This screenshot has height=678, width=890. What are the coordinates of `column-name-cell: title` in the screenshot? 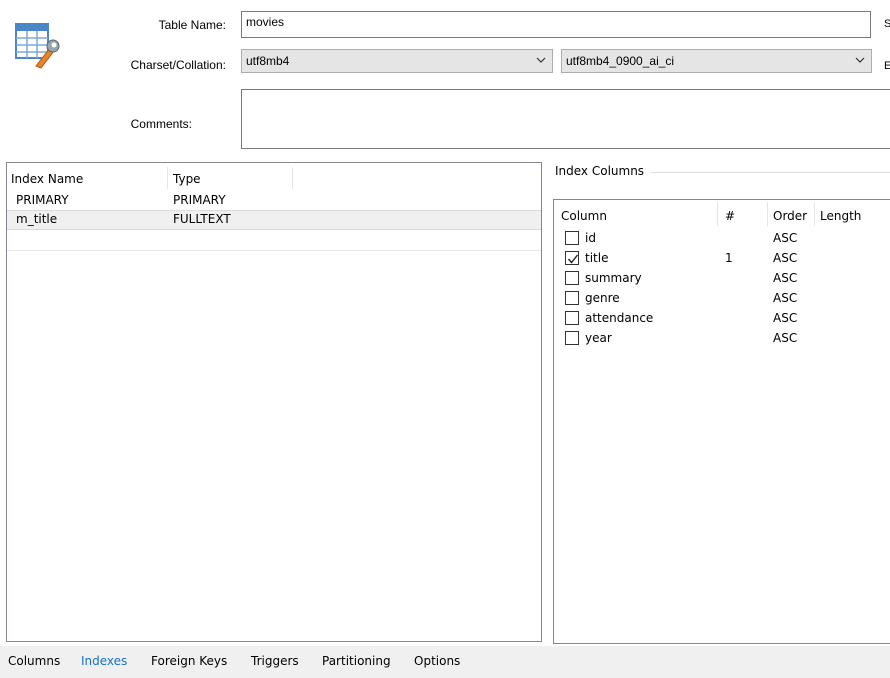 It's located at (597, 258).